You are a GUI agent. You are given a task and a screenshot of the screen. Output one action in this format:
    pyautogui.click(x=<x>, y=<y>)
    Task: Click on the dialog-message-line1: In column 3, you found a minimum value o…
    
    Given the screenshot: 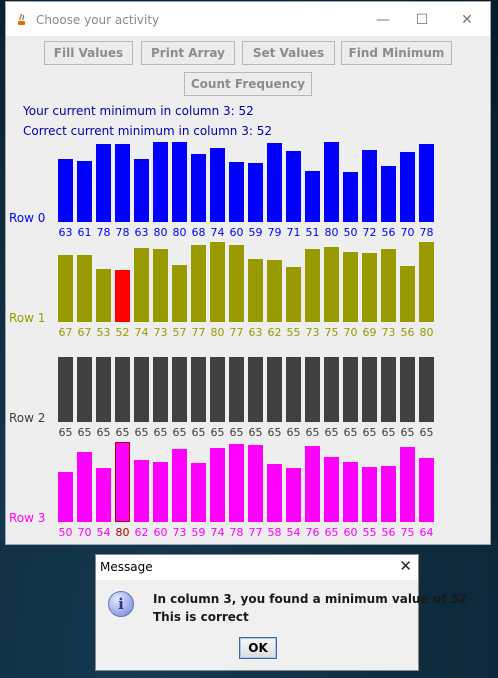 What is the action you would take?
    pyautogui.click(x=310, y=599)
    